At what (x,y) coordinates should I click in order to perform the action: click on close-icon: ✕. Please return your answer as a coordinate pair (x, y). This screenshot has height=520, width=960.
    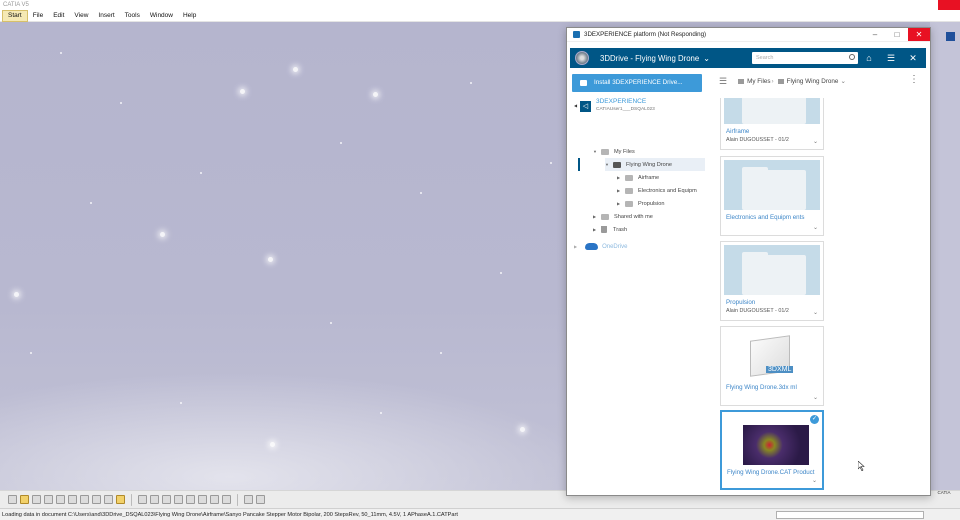
    Looking at the image, I should click on (919, 34).